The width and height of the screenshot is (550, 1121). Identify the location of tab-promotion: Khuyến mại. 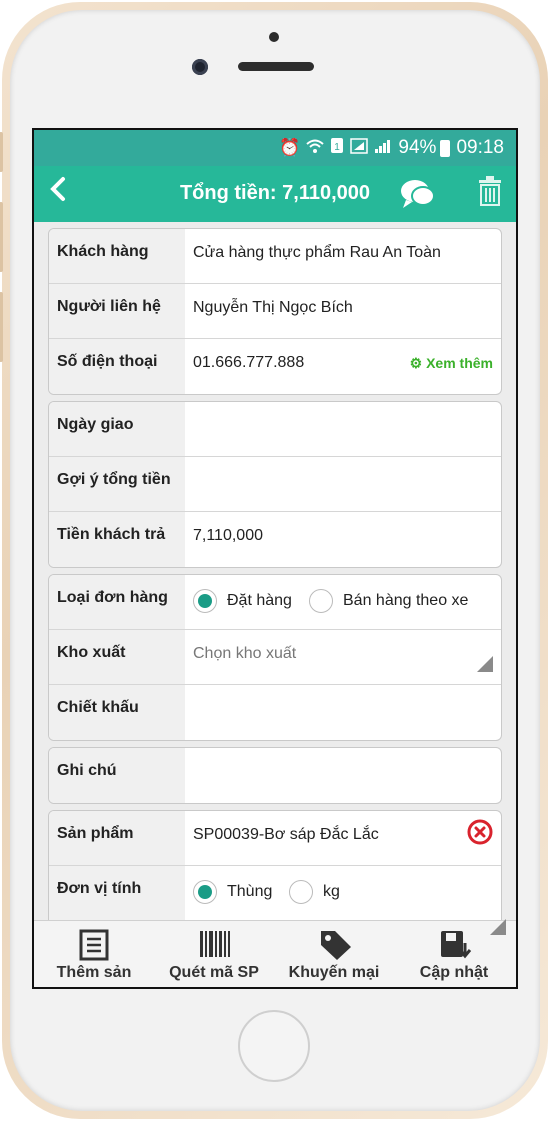
(334, 954).